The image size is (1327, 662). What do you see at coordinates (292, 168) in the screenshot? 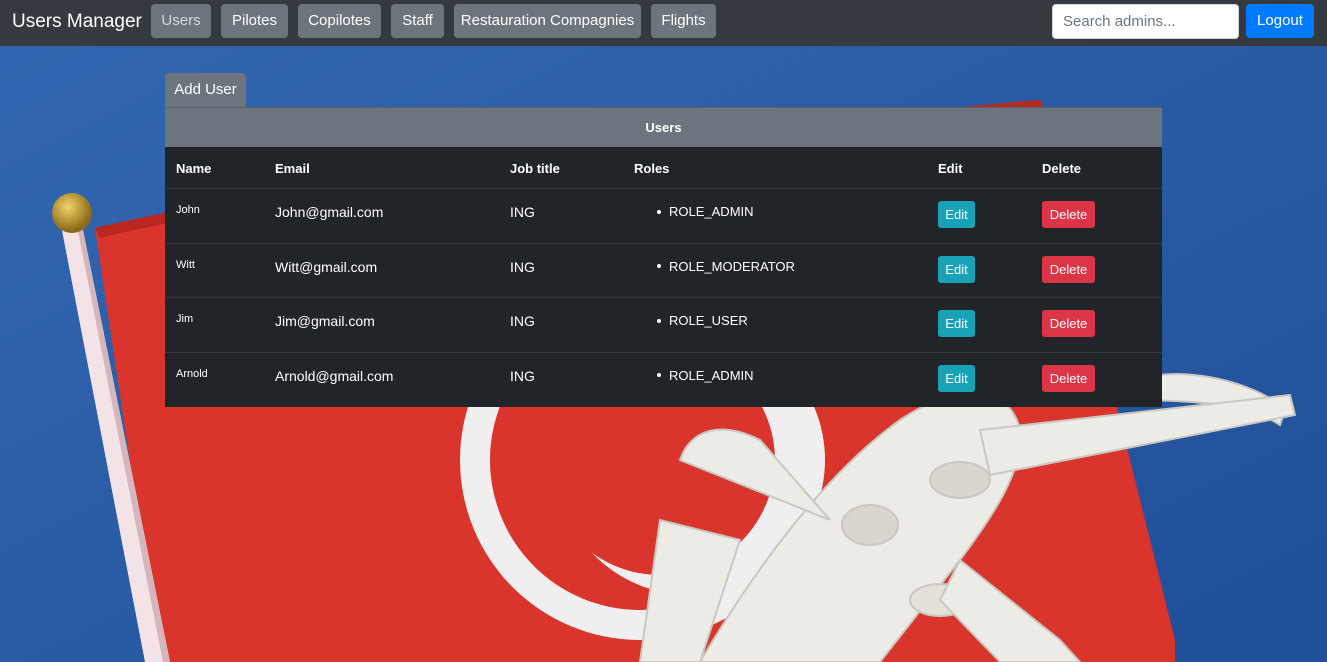
I see `header-email: Email` at bounding box center [292, 168].